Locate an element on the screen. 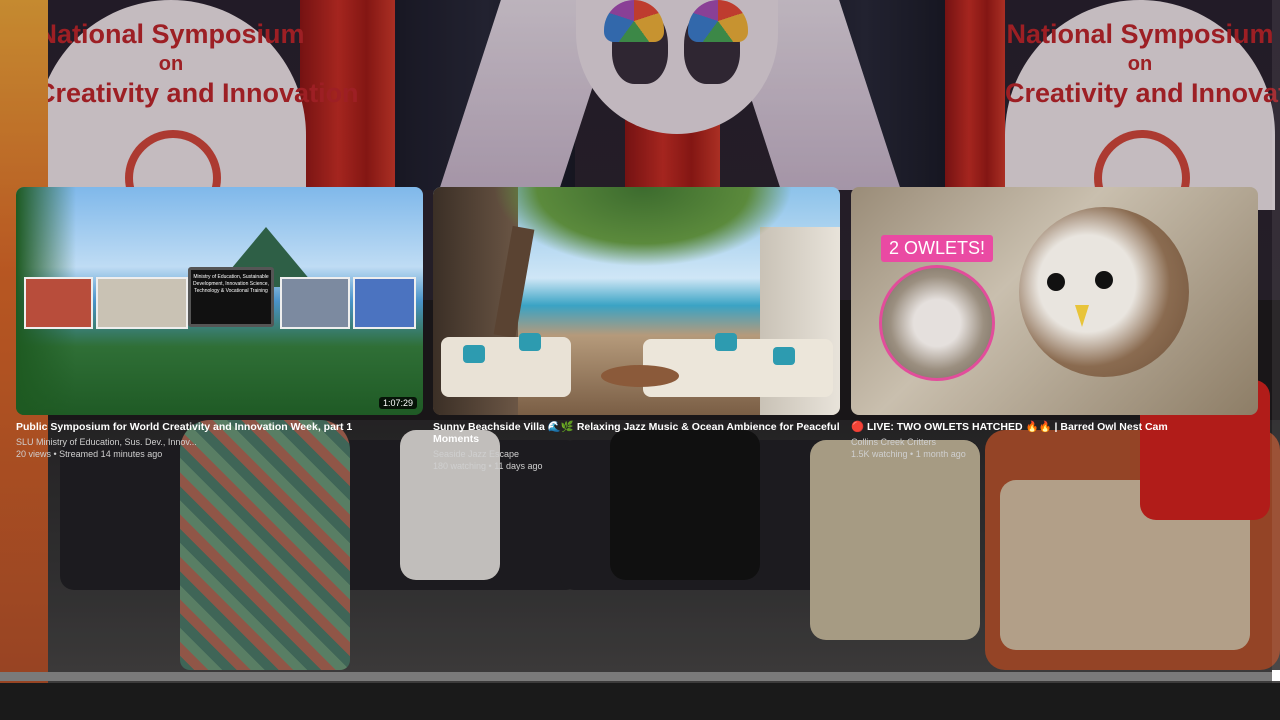 The image size is (1280, 720). video-meta: 20 views • Streamed 14 minutes ago is located at coordinates (89, 454).